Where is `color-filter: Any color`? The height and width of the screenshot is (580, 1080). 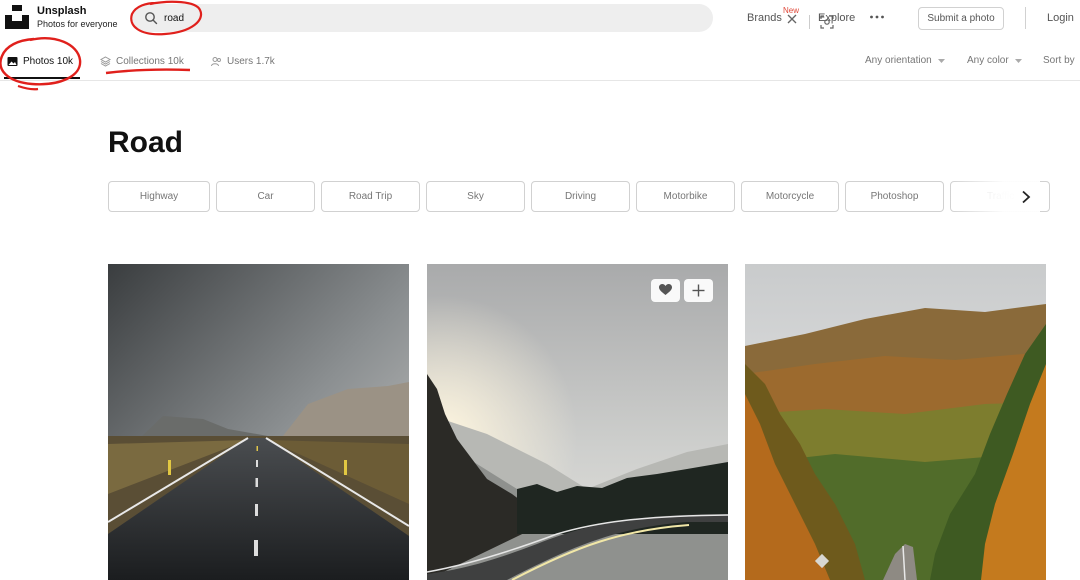 color-filter: Any color is located at coordinates (994, 60).